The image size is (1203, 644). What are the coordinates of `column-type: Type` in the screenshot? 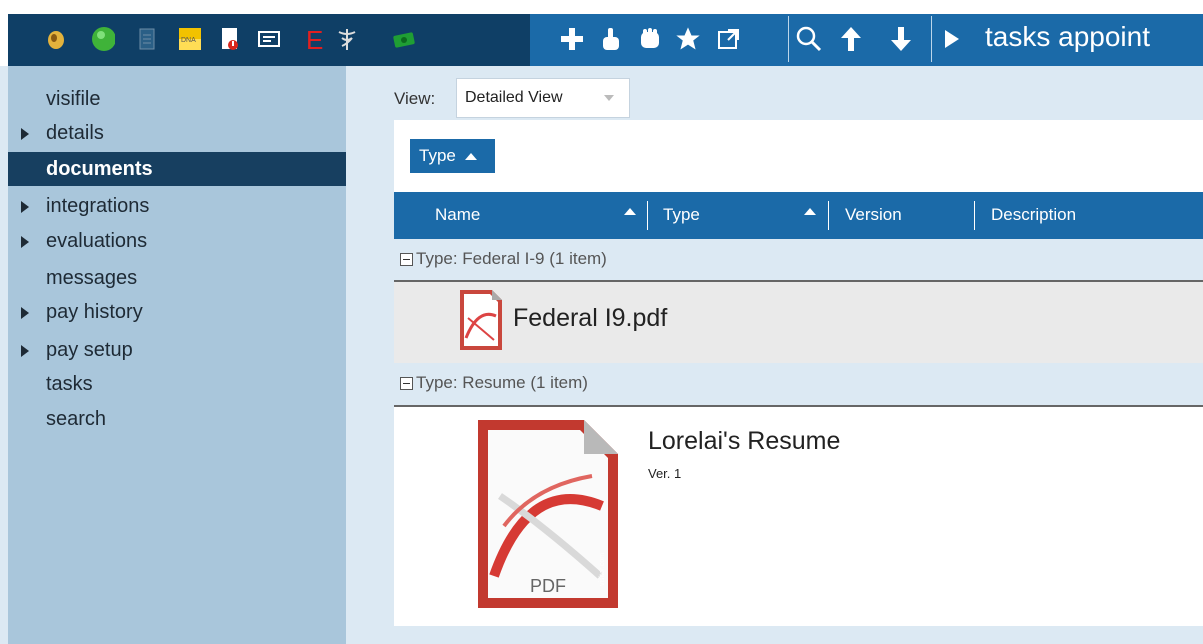 It's located at (681, 215).